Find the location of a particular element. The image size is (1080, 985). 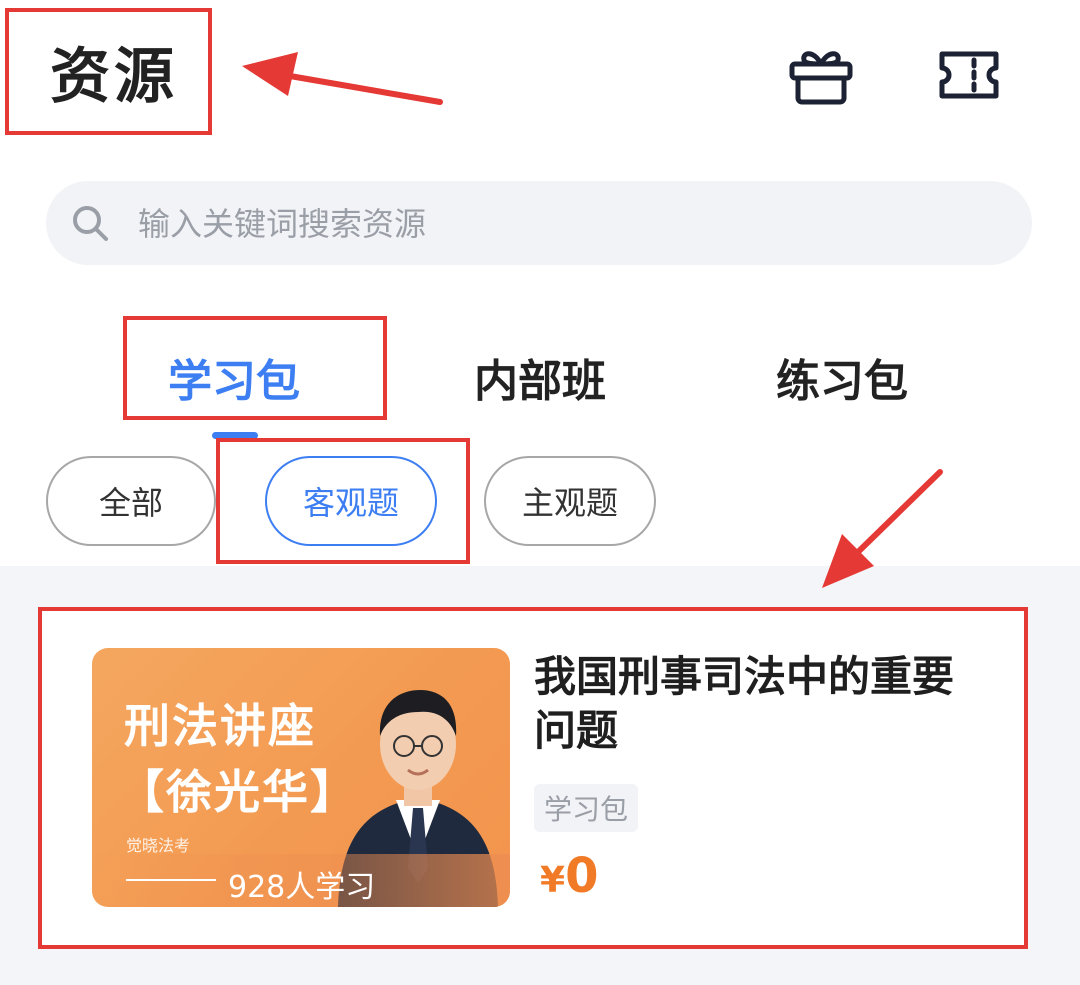

gift-icon is located at coordinates (821, 75).